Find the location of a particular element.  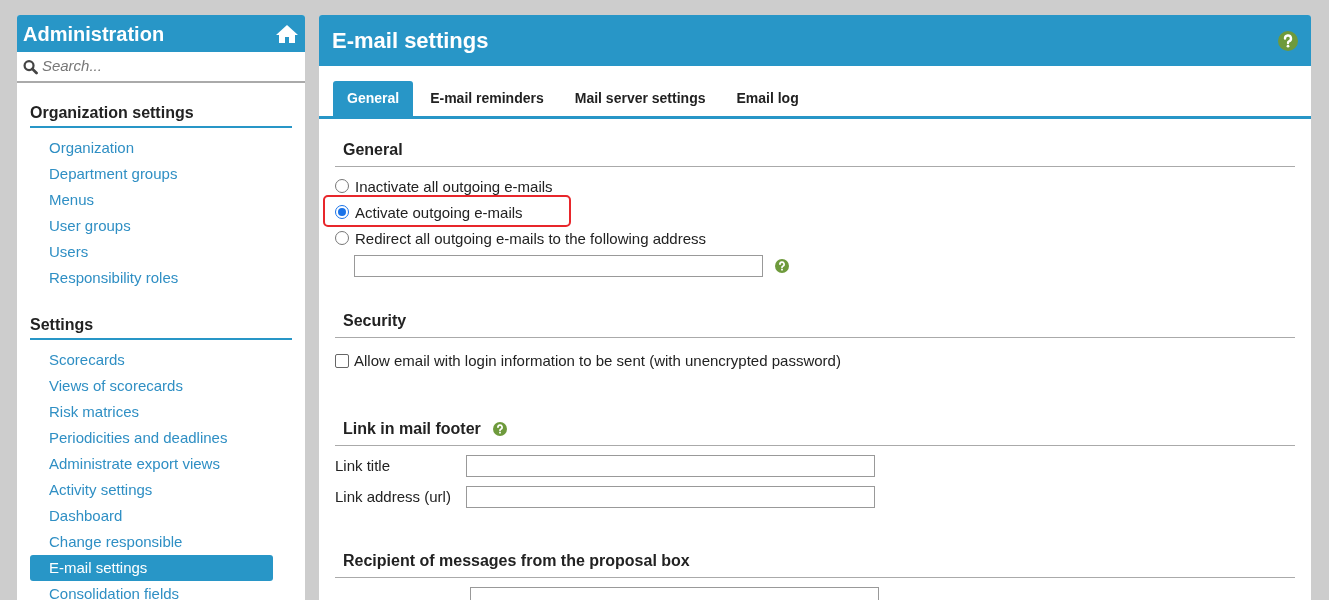

radio-label: Redirect all outgoing e-mails to the following address is located at coordinates (531, 238).